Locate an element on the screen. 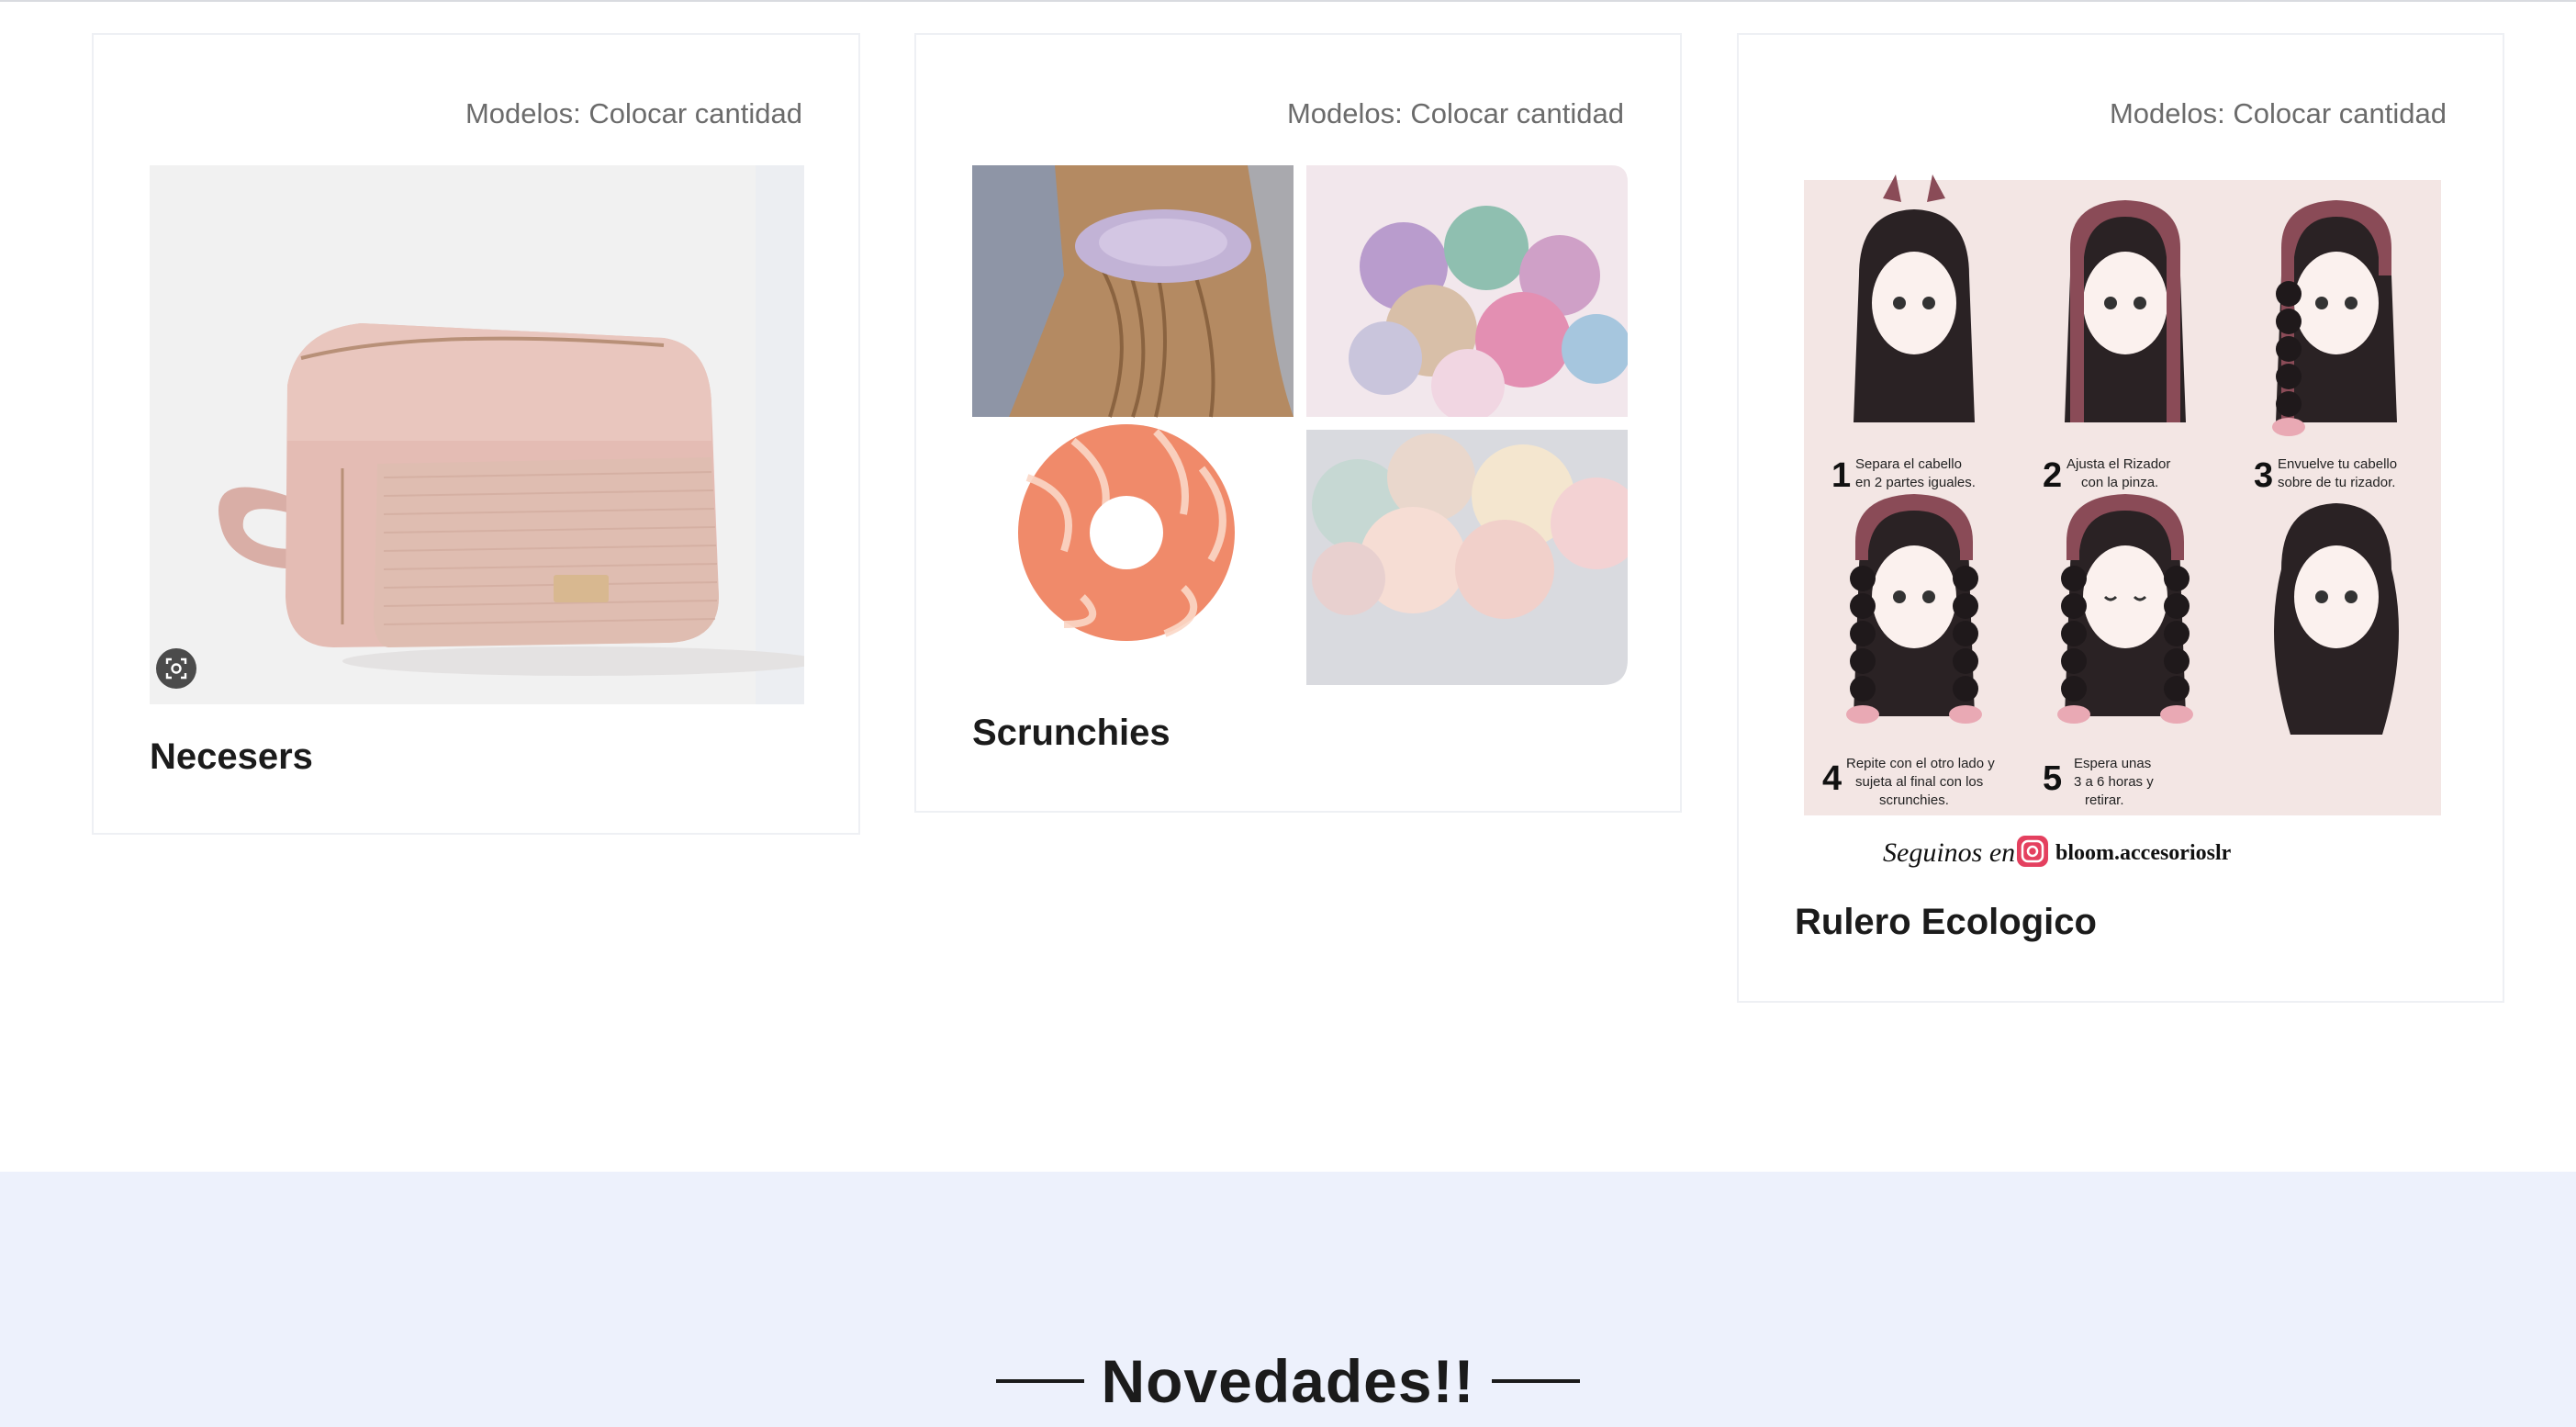 This screenshot has height=1427, width=2576. svg-text: Ajusta el Rizador is located at coordinates (2118, 464).